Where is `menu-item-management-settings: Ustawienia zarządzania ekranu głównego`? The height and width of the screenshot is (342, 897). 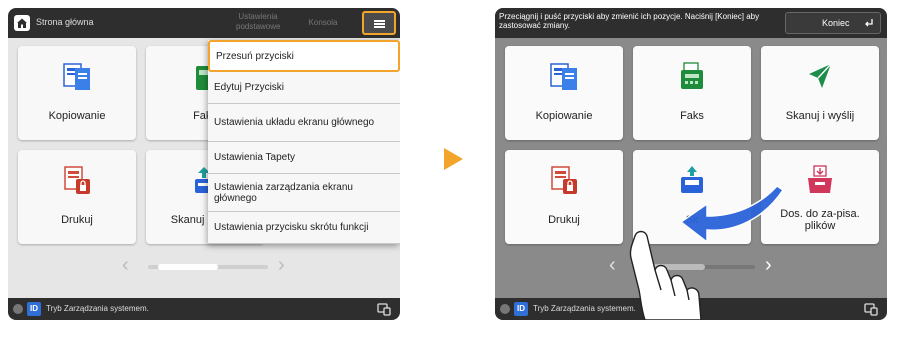 menu-item-management-settings: Ustawienia zarządzania ekranu głównego is located at coordinates (304, 193).